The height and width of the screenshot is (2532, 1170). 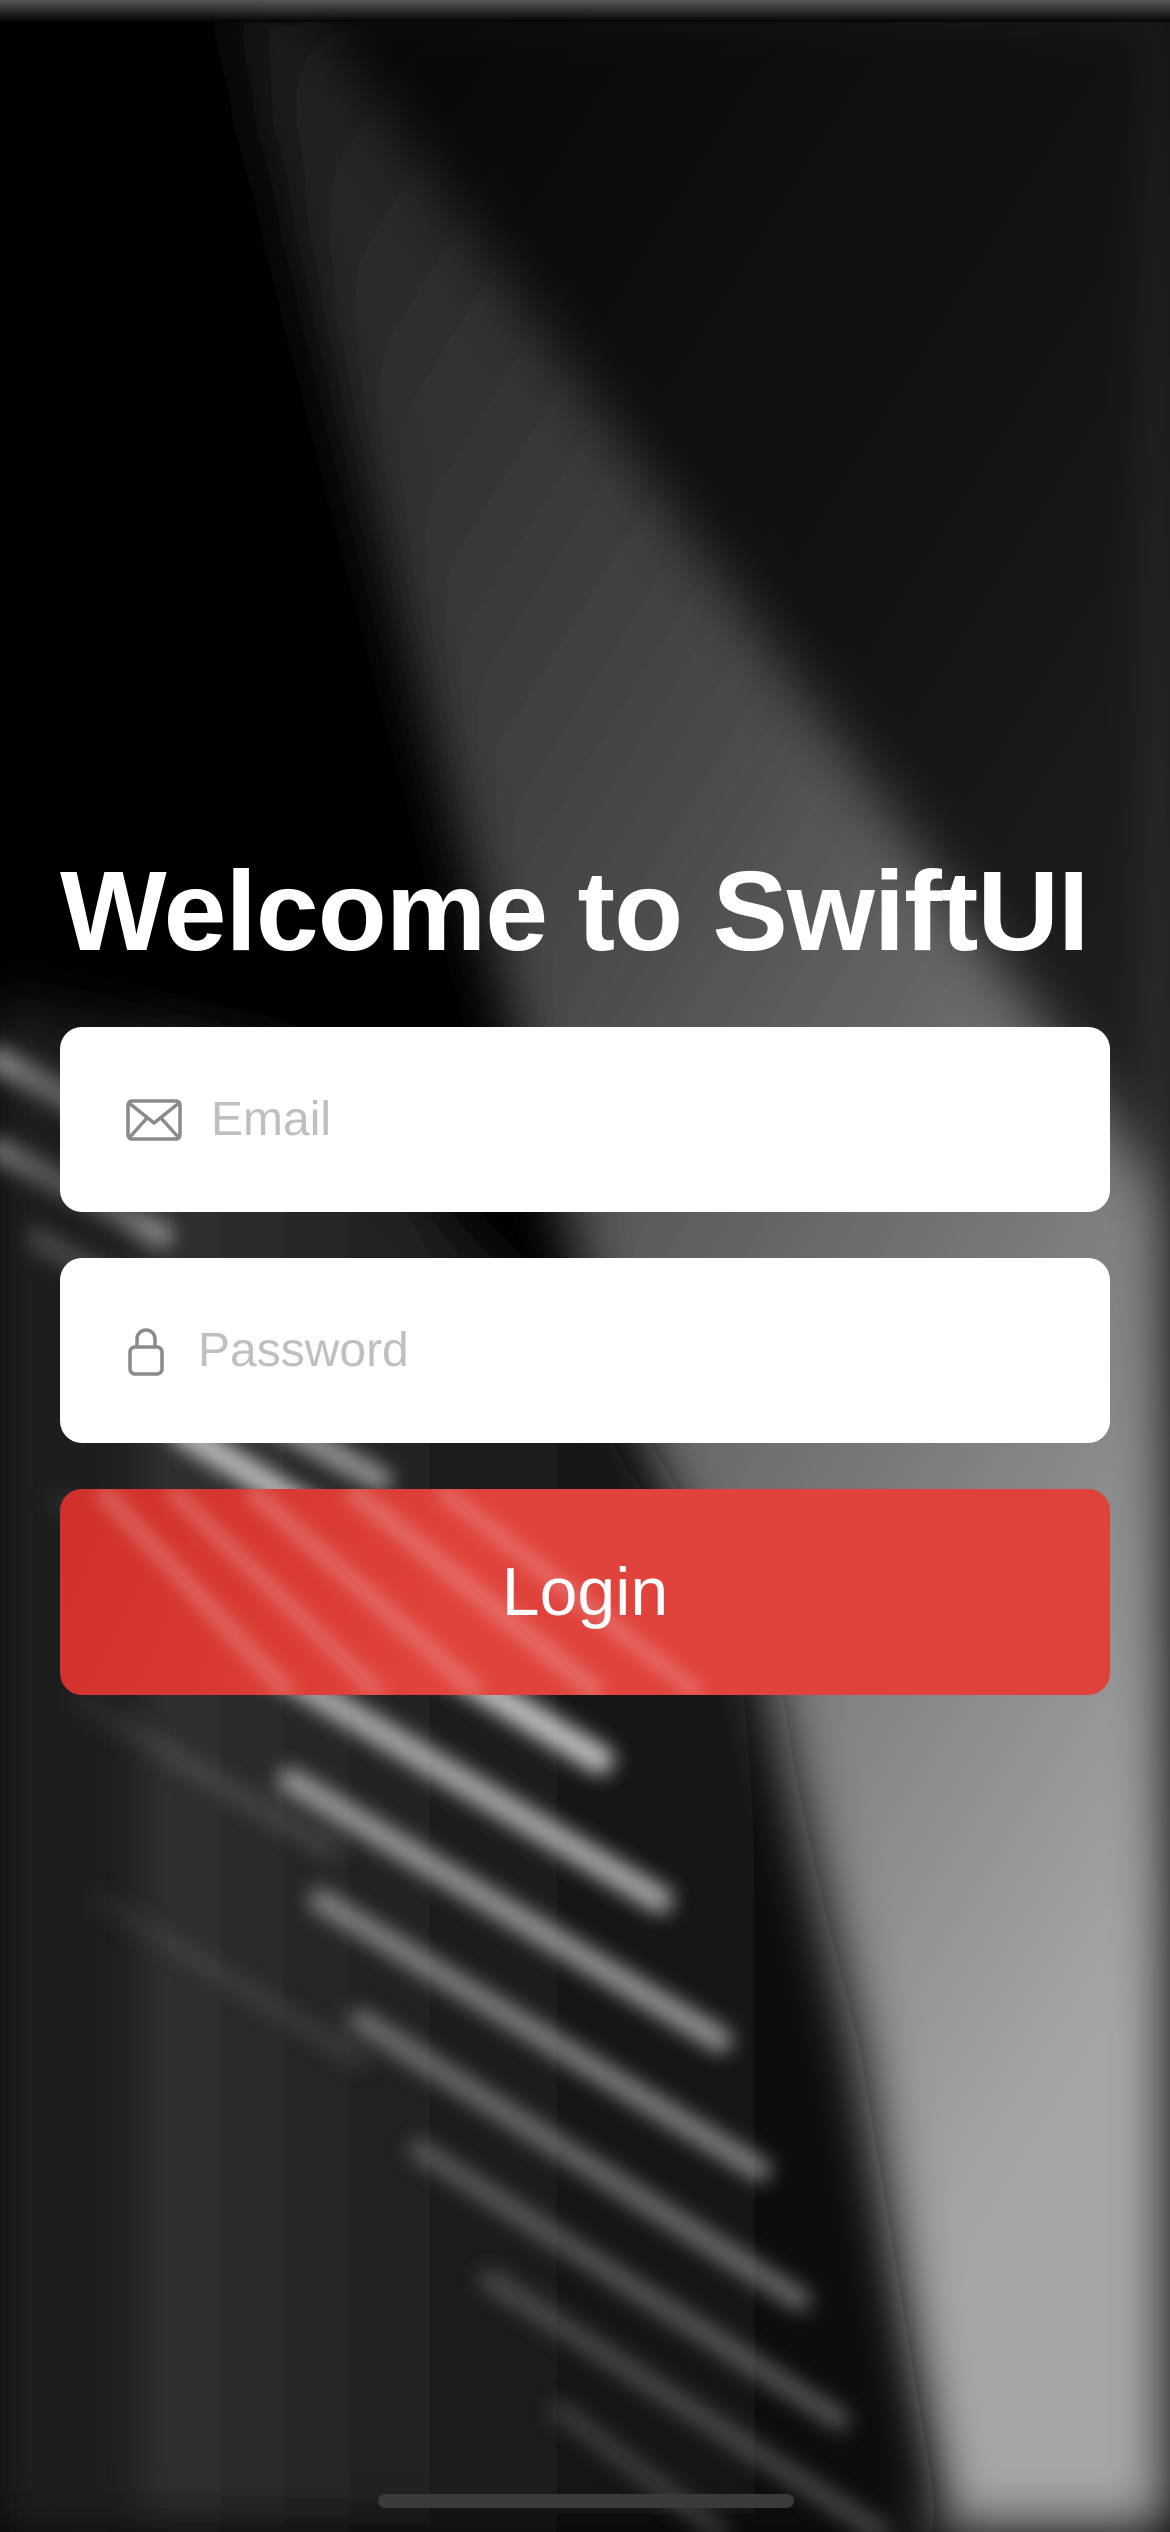 What do you see at coordinates (154, 1119) in the screenshot?
I see `envelope-icon` at bounding box center [154, 1119].